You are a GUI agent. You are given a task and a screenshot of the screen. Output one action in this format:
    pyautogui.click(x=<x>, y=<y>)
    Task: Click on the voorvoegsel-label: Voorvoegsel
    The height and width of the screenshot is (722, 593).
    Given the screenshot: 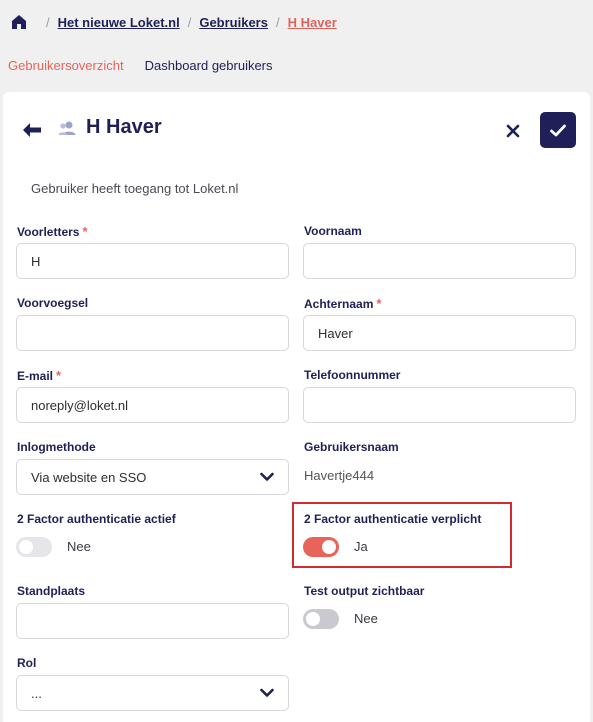 What is the action you would take?
    pyautogui.click(x=53, y=303)
    